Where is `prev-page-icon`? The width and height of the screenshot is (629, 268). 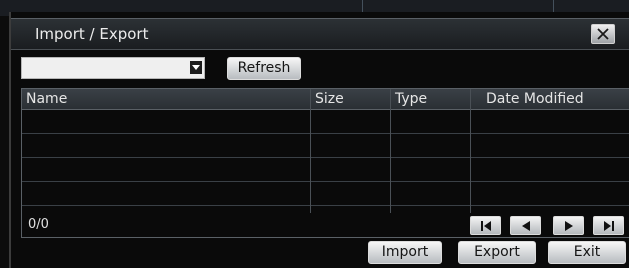
prev-page-icon is located at coordinates (525, 225).